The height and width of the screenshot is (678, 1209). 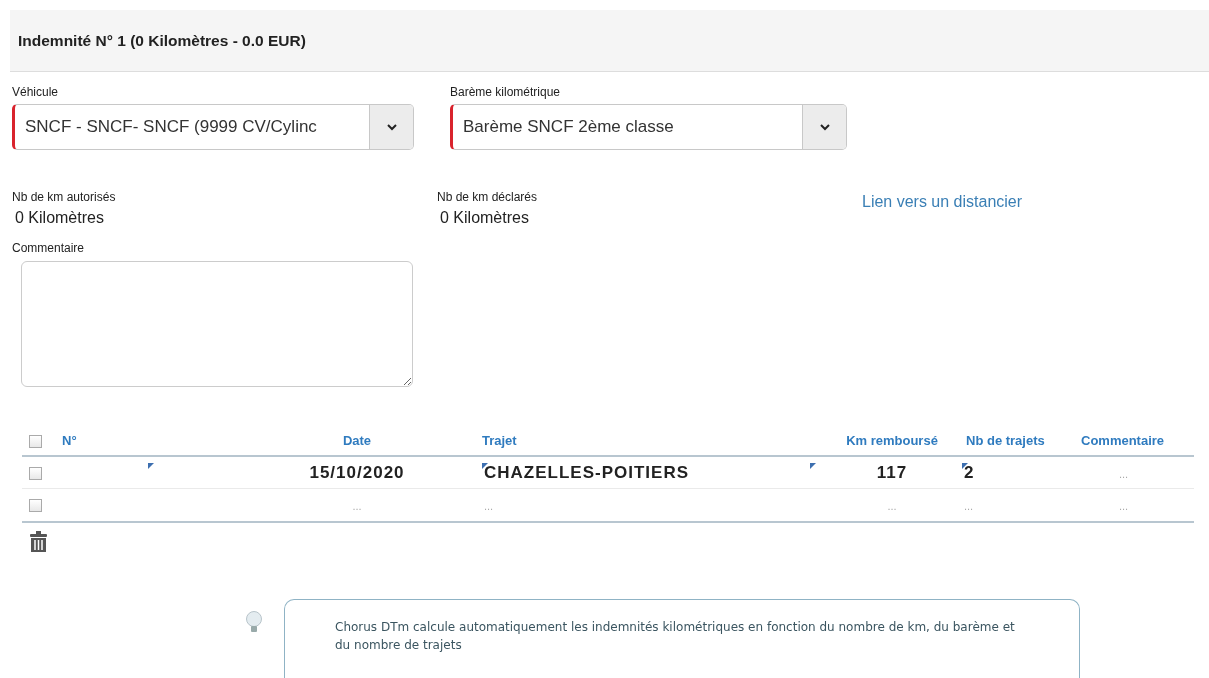 What do you see at coordinates (162, 40) in the screenshot?
I see `header-title: Indemnité N° 1 (0 Kilomètres - 0.0 EUR)` at bounding box center [162, 40].